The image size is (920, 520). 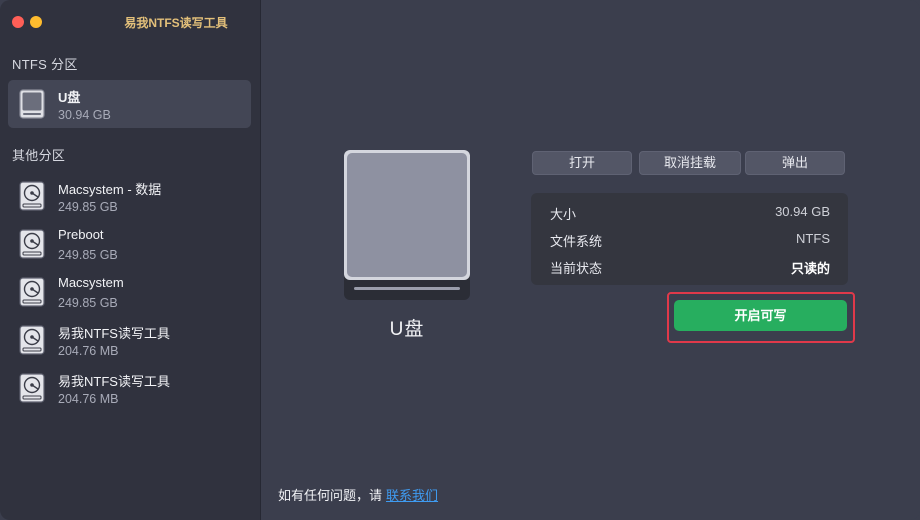 I want to click on info-key: 大小, so click(x=563, y=214).